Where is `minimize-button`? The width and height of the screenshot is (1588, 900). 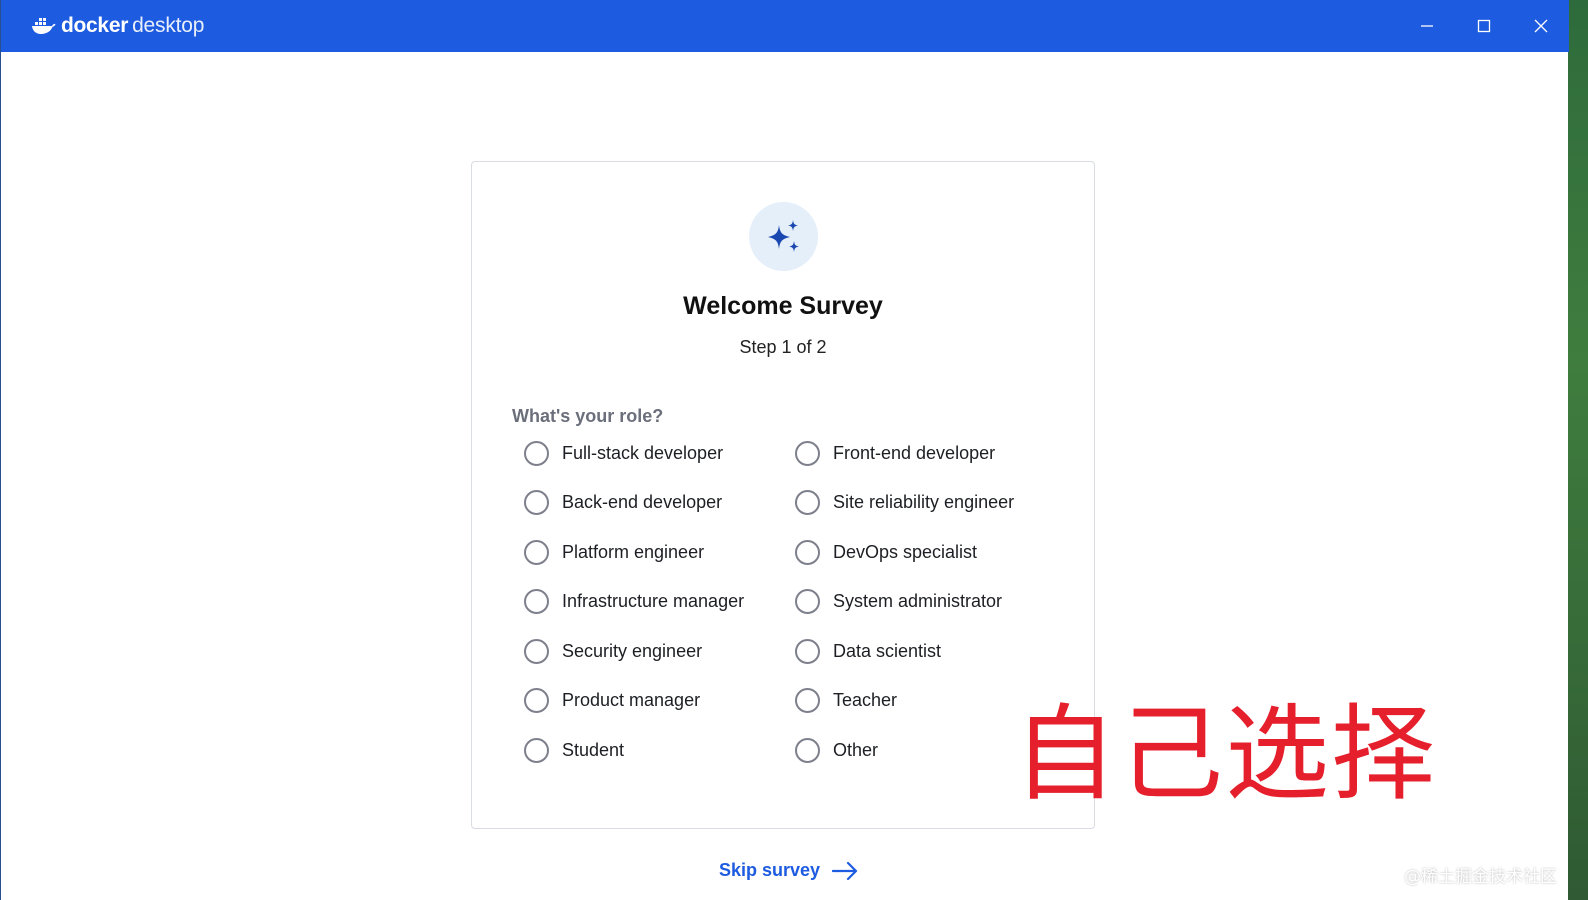 minimize-button is located at coordinates (1427, 26).